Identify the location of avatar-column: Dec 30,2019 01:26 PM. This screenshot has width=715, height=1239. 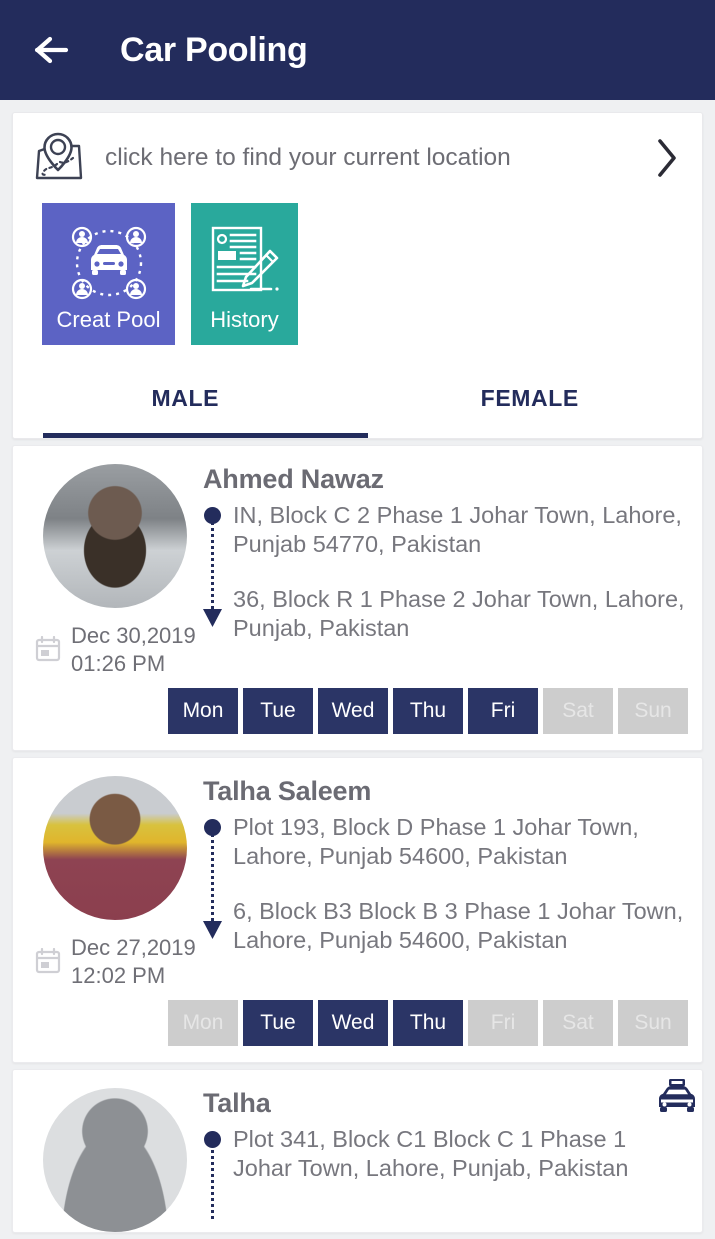
(115, 571).